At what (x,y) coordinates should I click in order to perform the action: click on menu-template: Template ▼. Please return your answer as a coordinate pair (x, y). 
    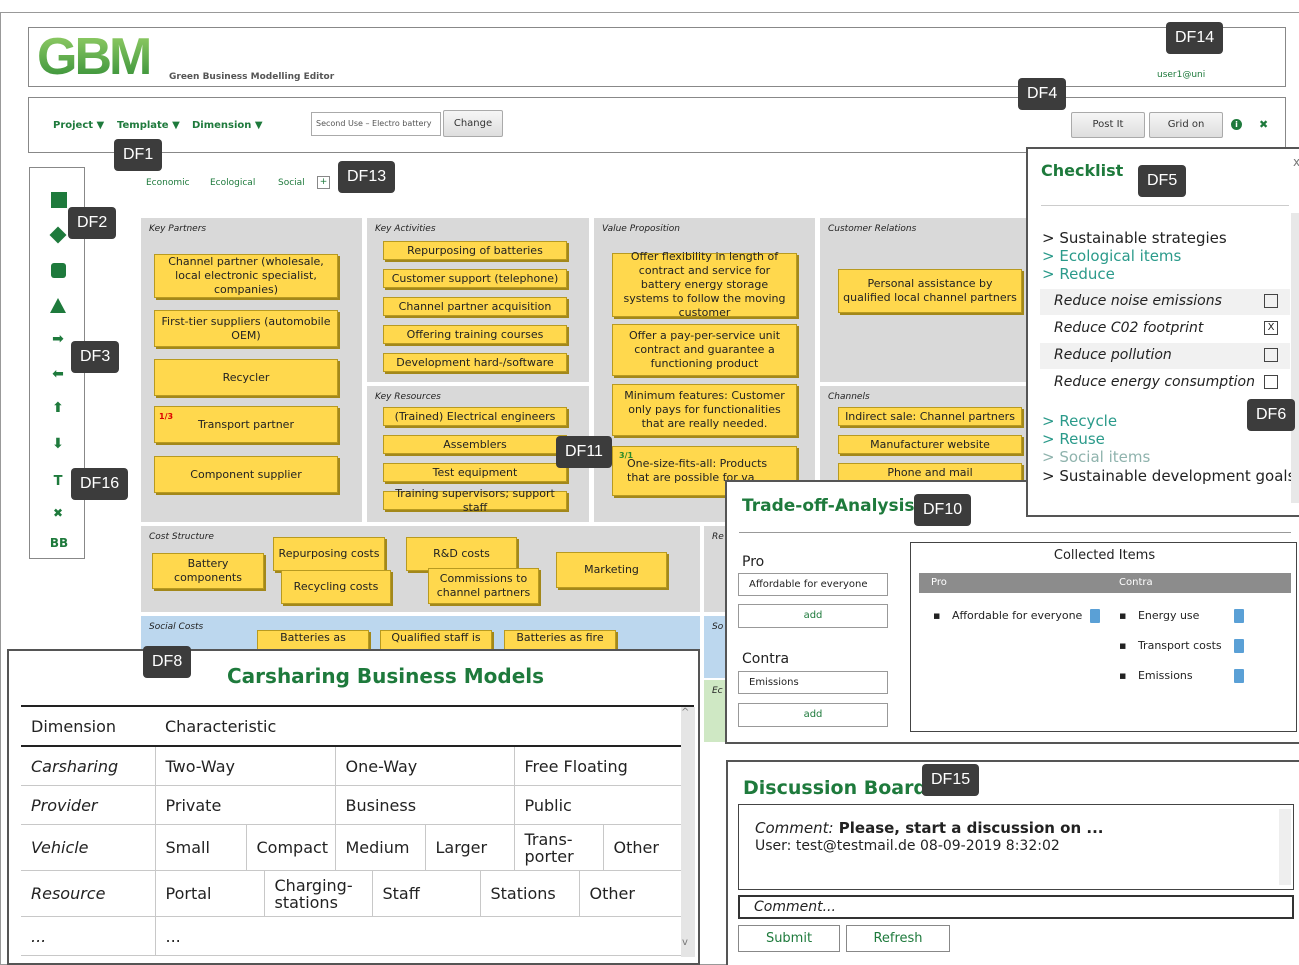
    Looking at the image, I should click on (148, 125).